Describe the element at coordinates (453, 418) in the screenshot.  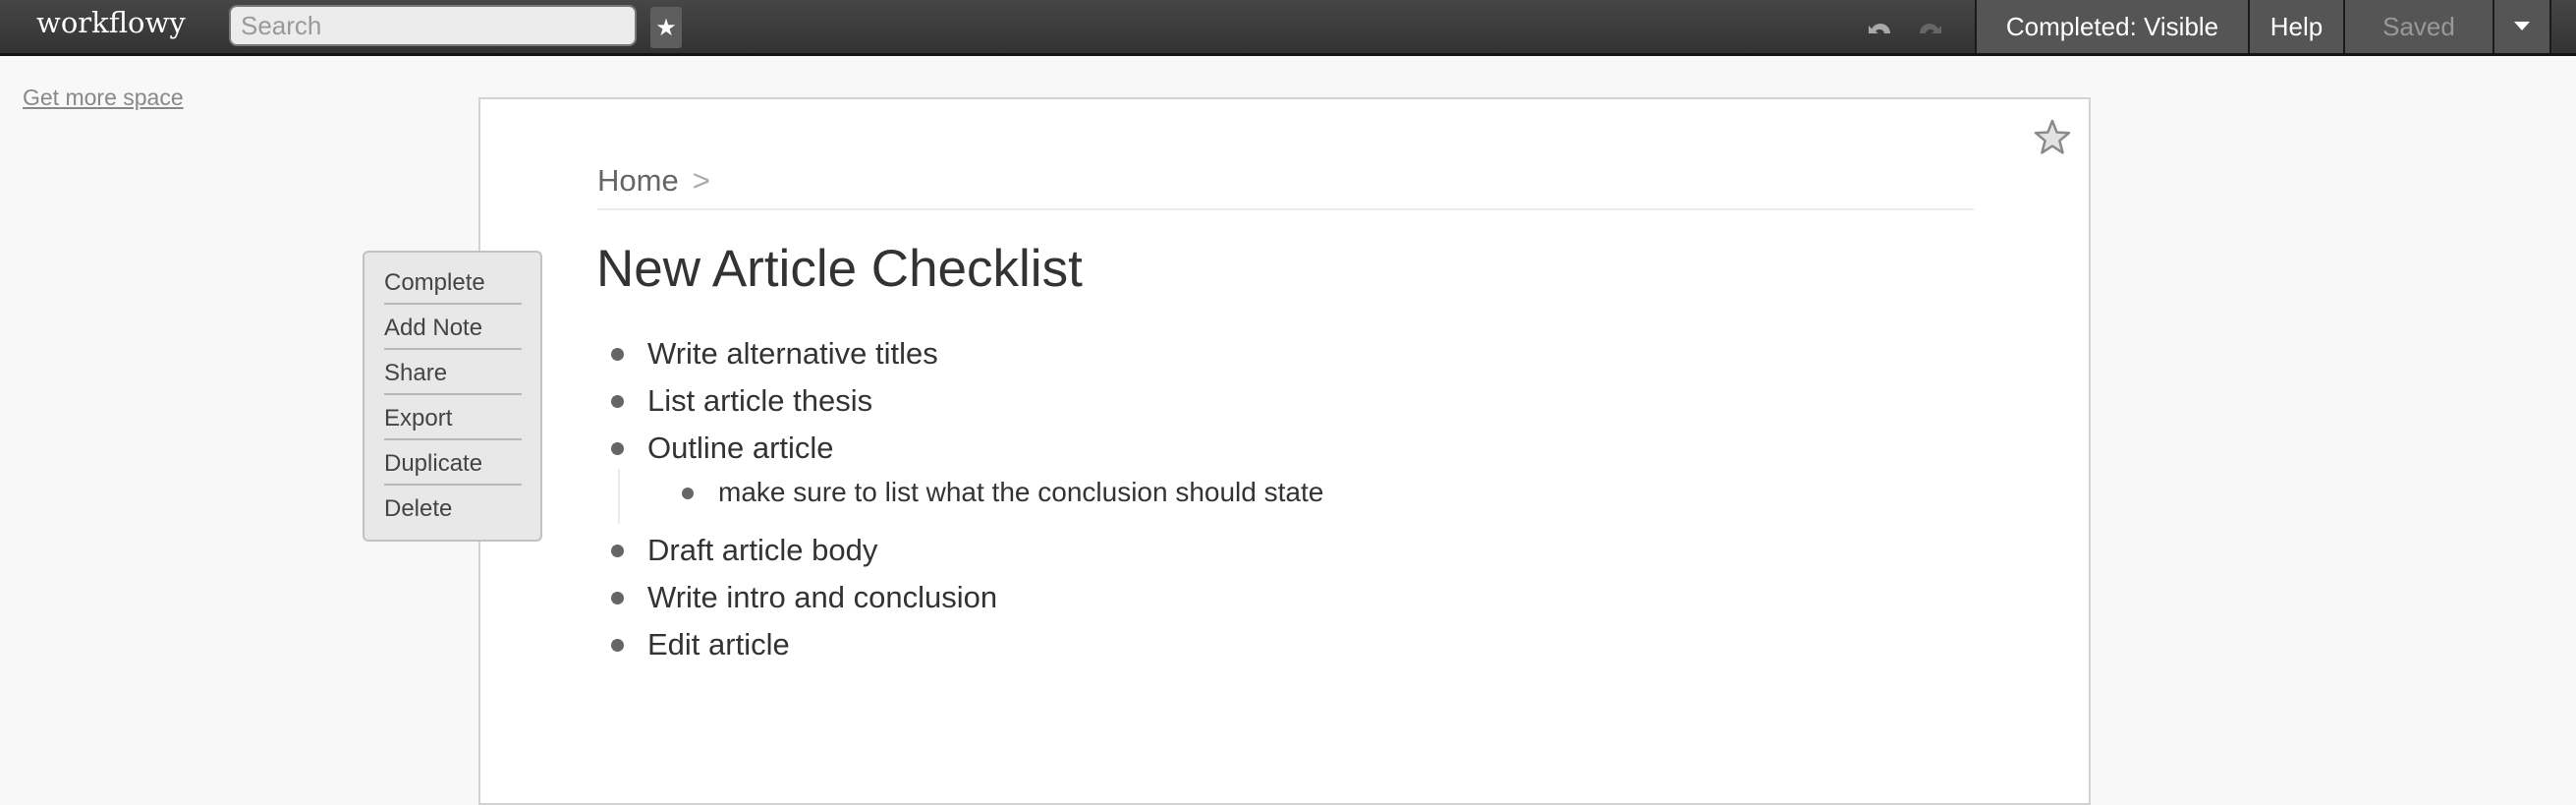
I see `context-menu-item-export: Export` at that location.